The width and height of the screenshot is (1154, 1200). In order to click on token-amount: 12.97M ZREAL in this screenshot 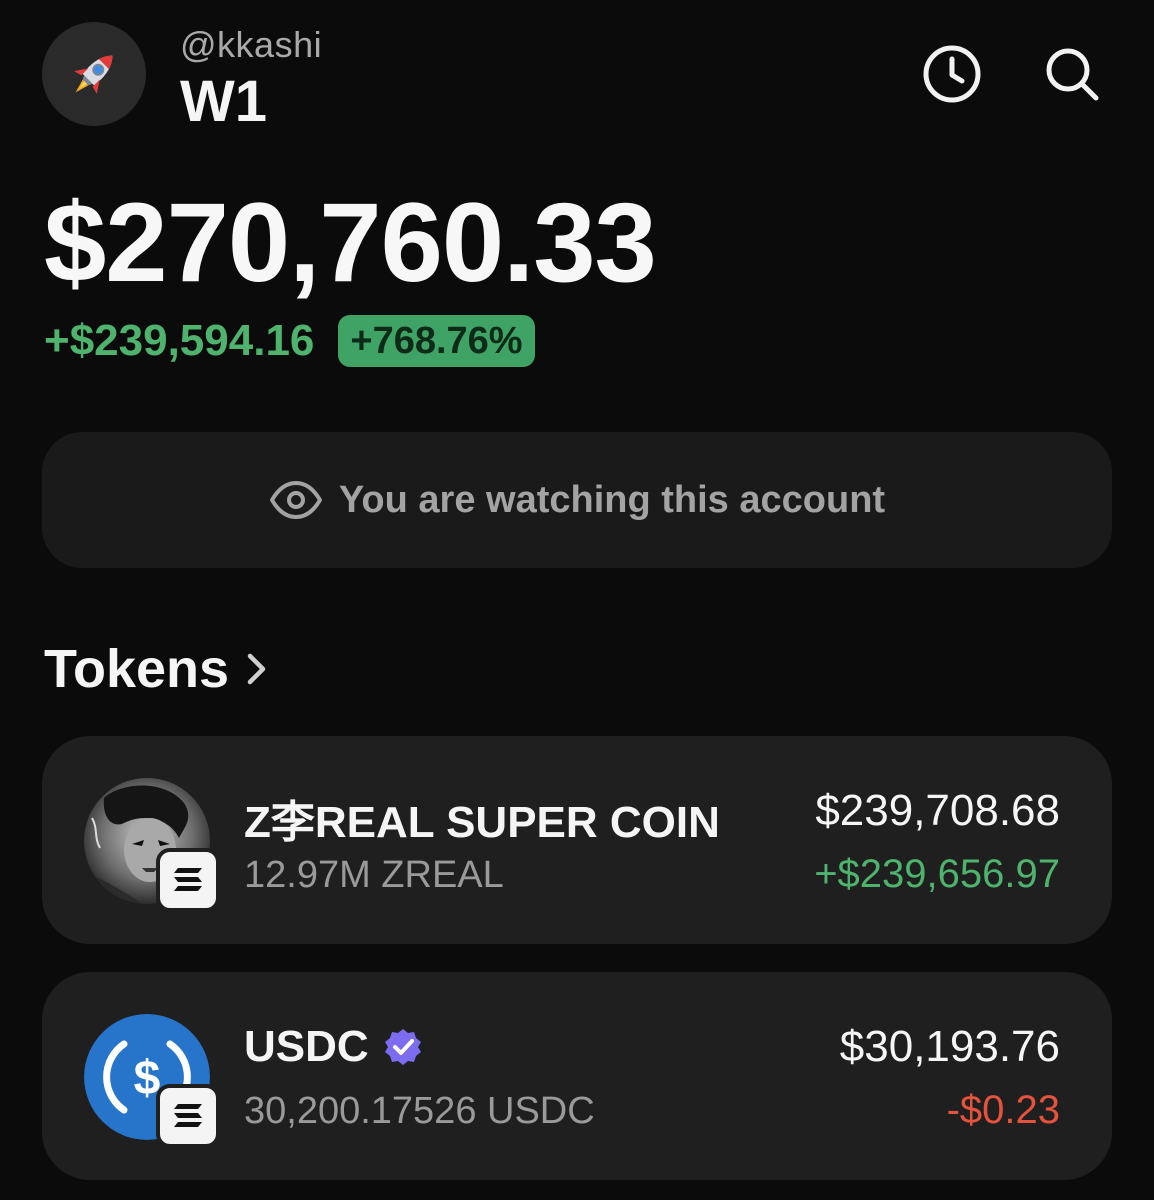, I will do `click(374, 875)`.